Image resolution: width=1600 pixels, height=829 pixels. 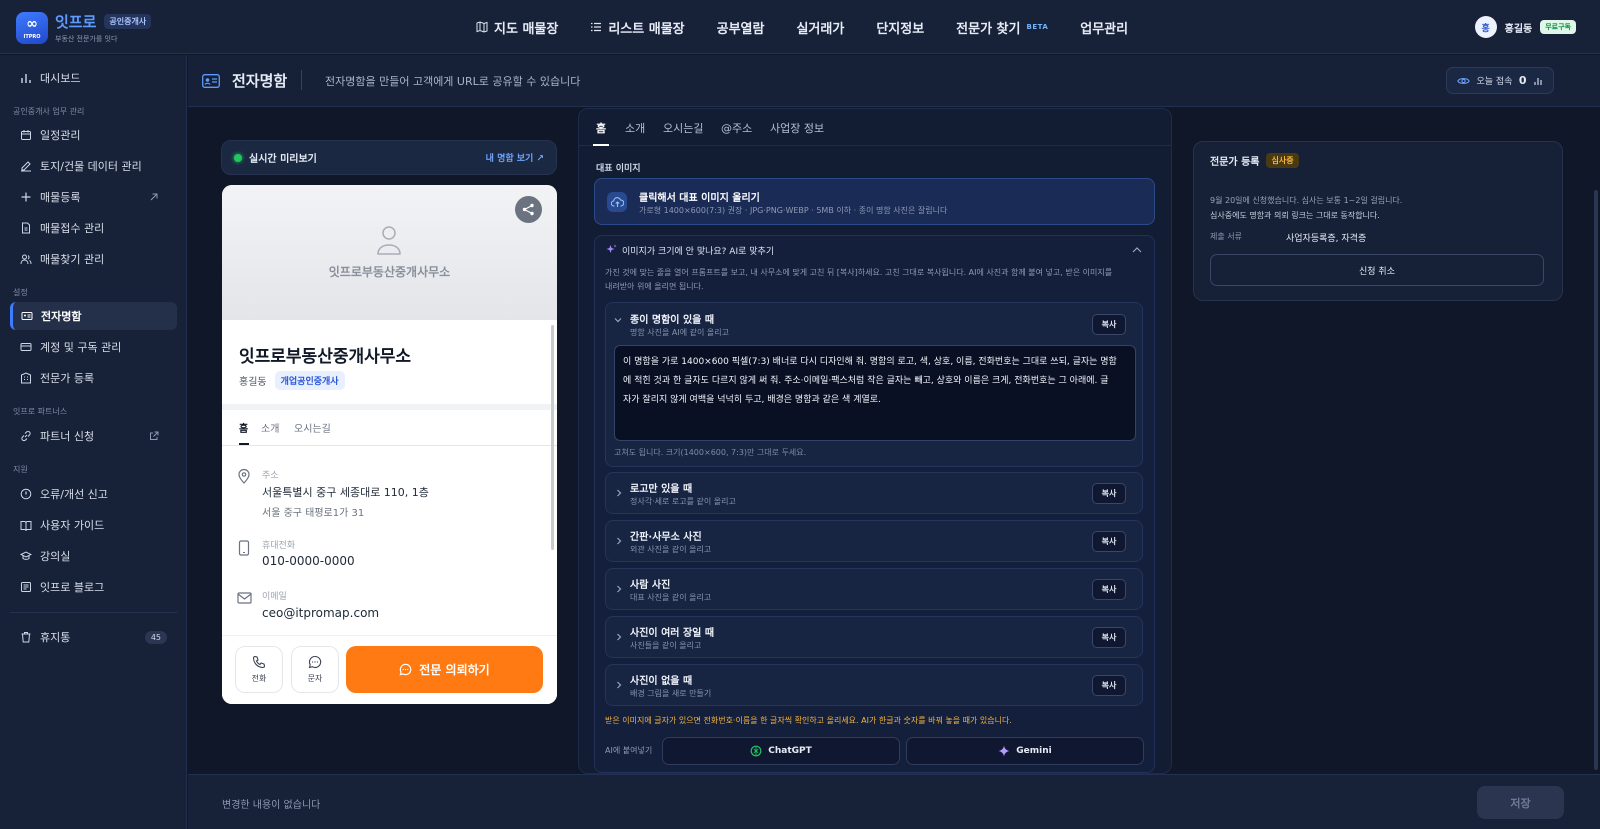 I want to click on sms-button: 문자, so click(x=315, y=669).